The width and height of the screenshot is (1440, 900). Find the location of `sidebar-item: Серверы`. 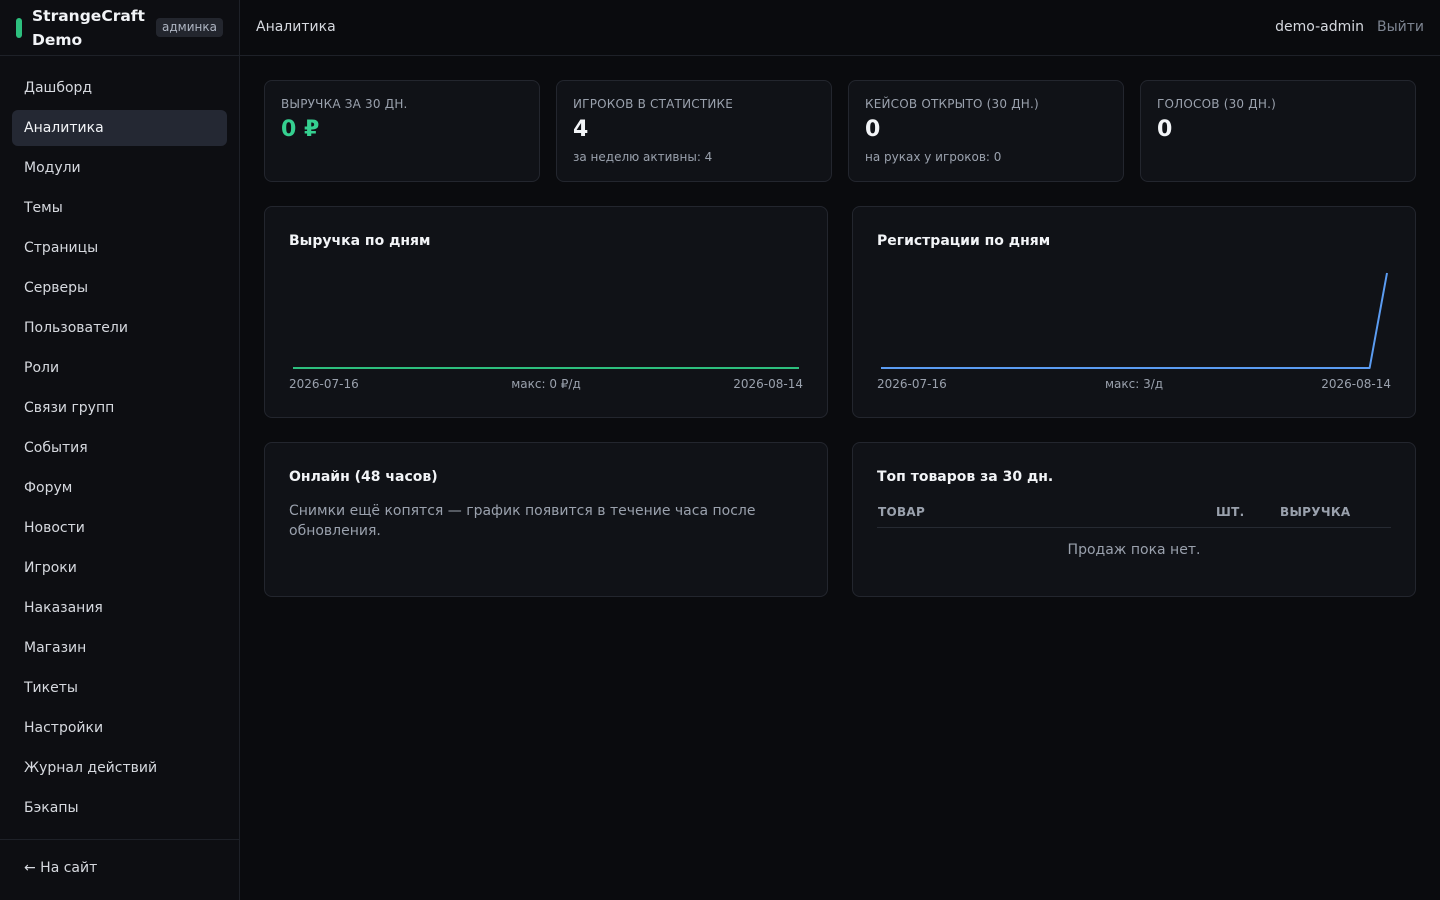

sidebar-item: Серверы is located at coordinates (119, 288).